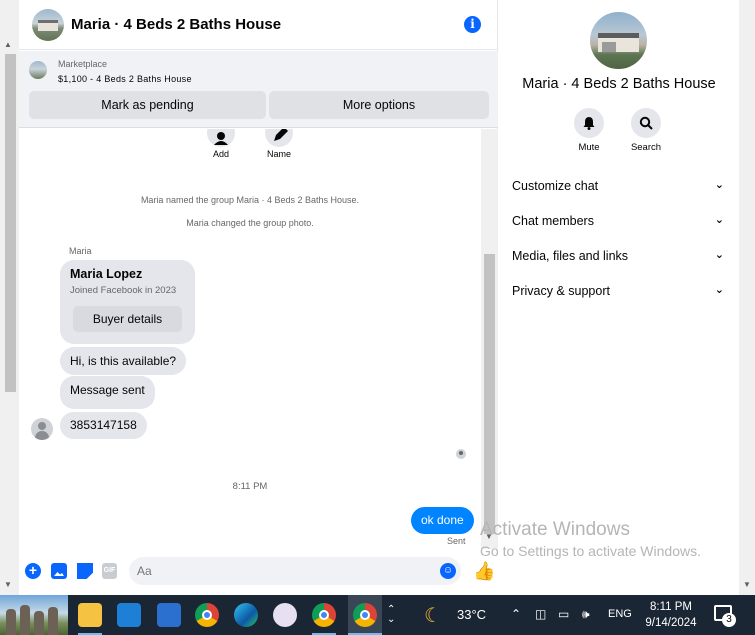  I want to click on volume-icon: 🕪, so click(586, 614).